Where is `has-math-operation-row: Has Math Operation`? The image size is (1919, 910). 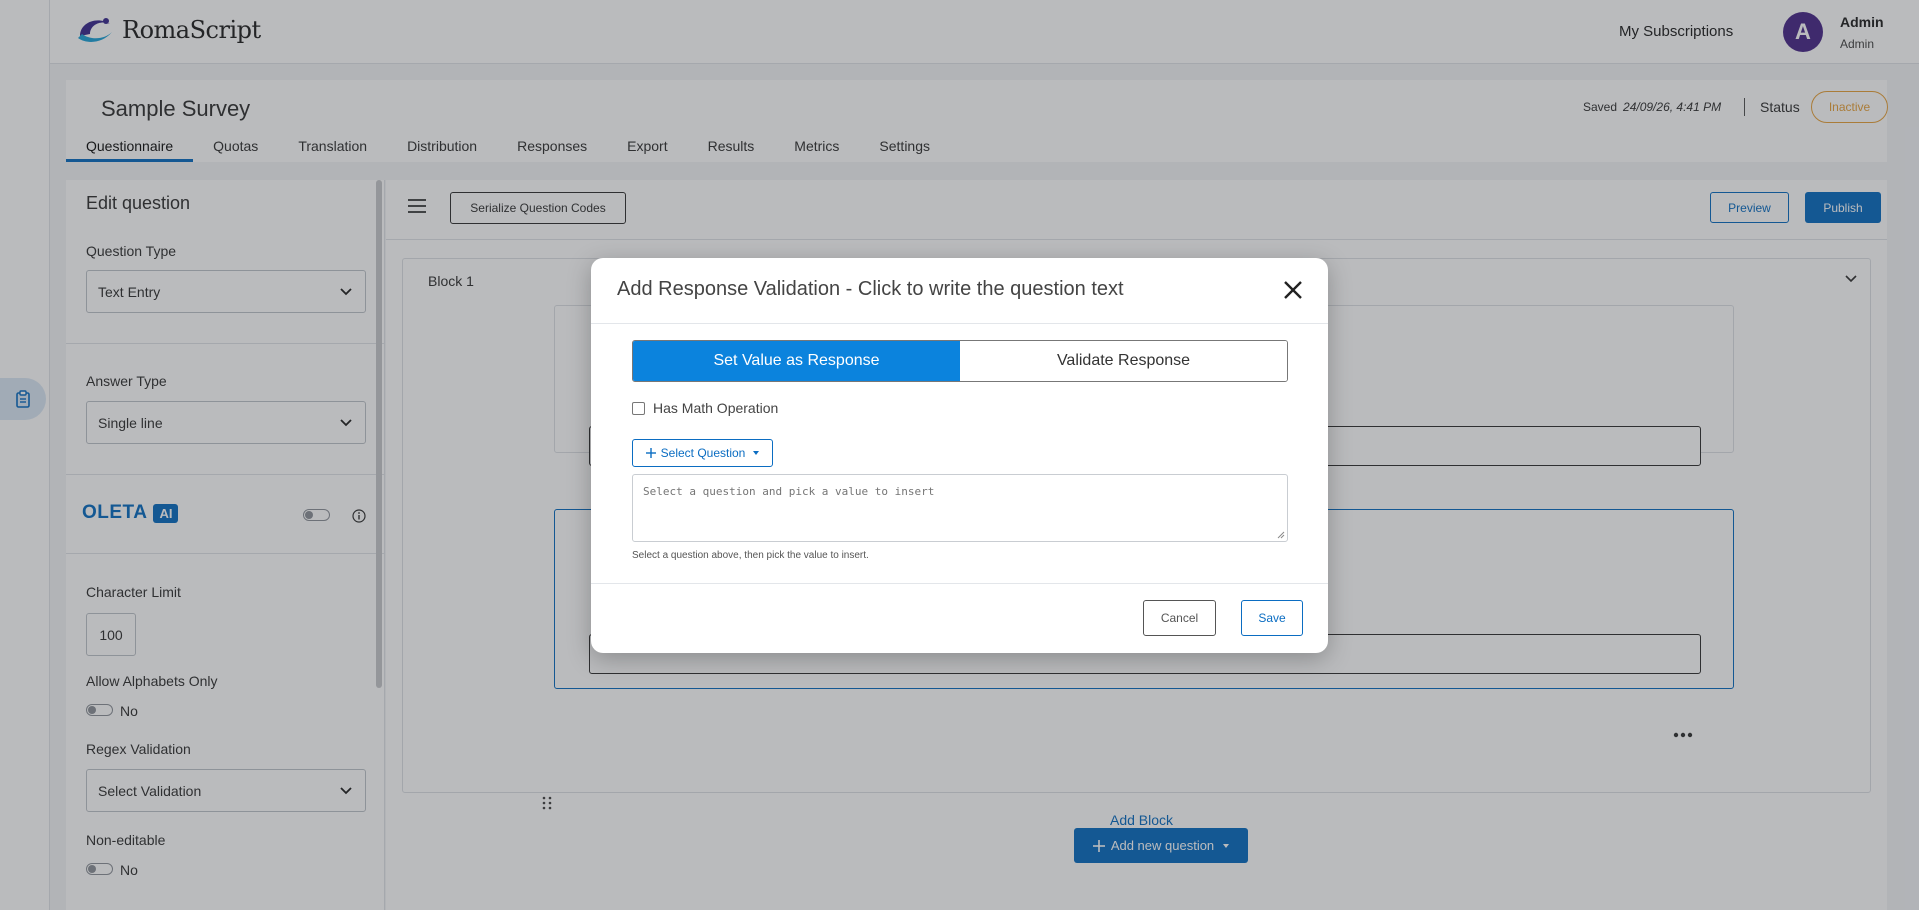 has-math-operation-row: Has Math Operation is located at coordinates (705, 408).